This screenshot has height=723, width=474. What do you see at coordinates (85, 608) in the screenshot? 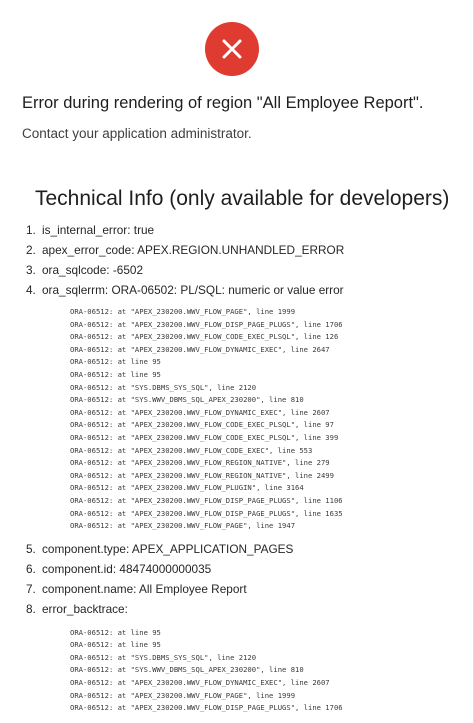
I see `info-error-backtrace: error_backtrace:` at bounding box center [85, 608].